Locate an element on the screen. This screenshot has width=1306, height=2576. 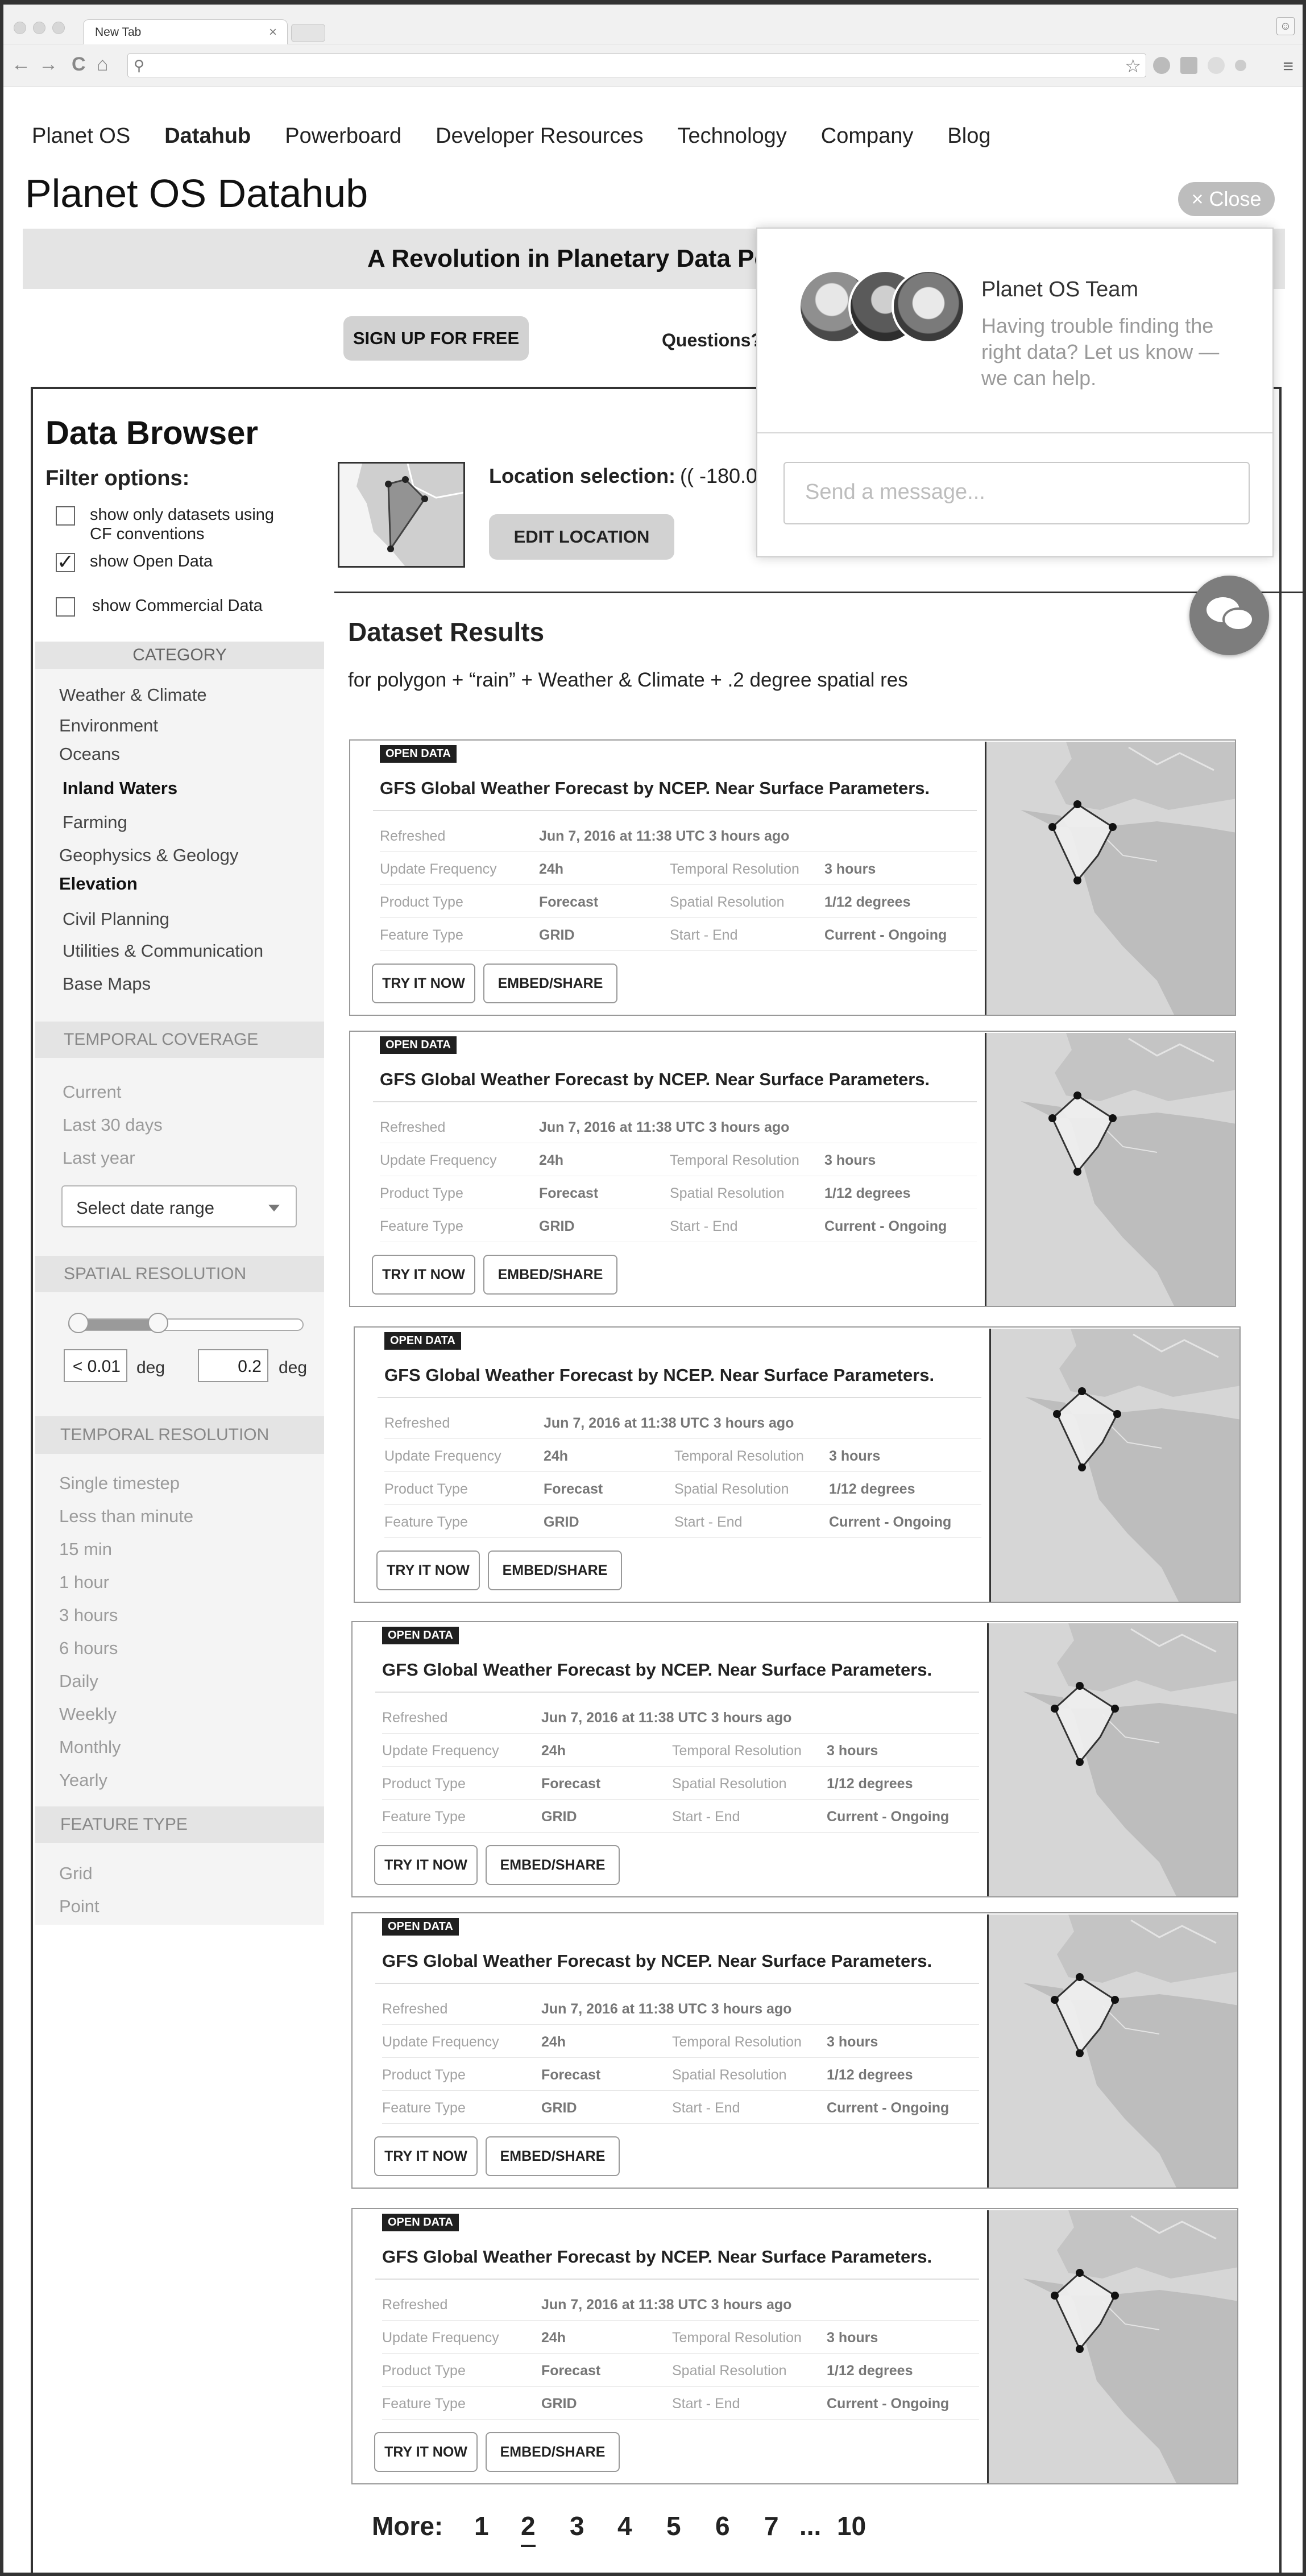
tres-single-timestep: Single timestep is located at coordinates (120, 1483).